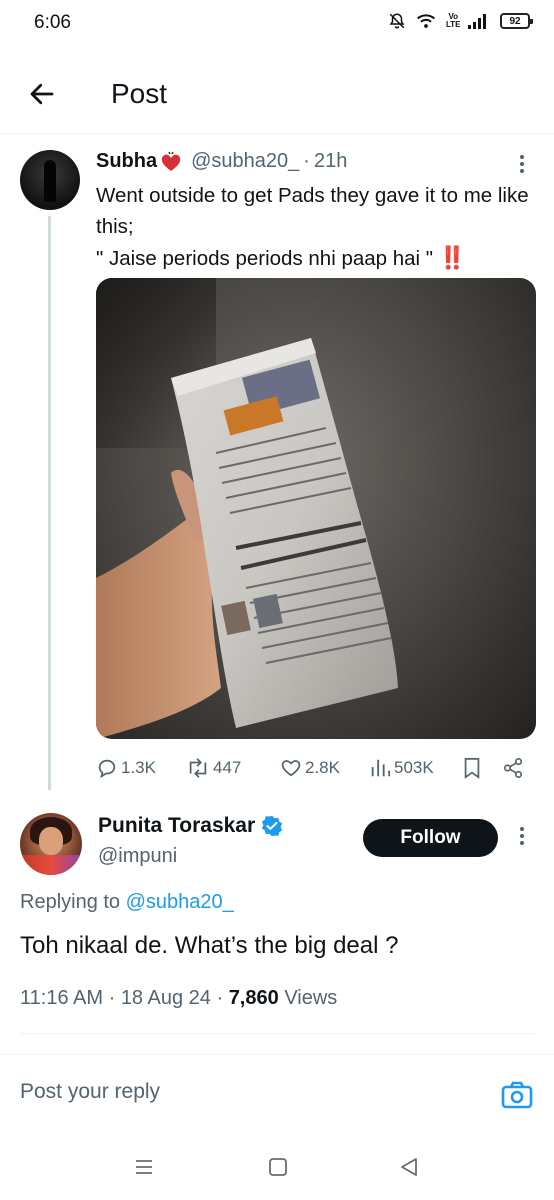 This screenshot has width=554, height=1200. What do you see at coordinates (62, 998) in the screenshot?
I see `post-time: 11:16 AM` at bounding box center [62, 998].